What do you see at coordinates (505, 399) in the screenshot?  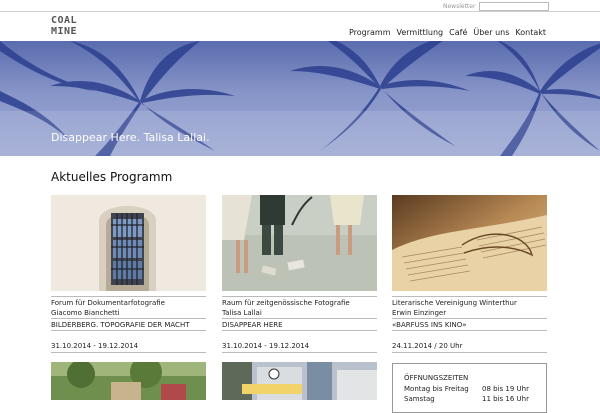 I see `opening-hours-time: 11 bis 16 Uhr` at bounding box center [505, 399].